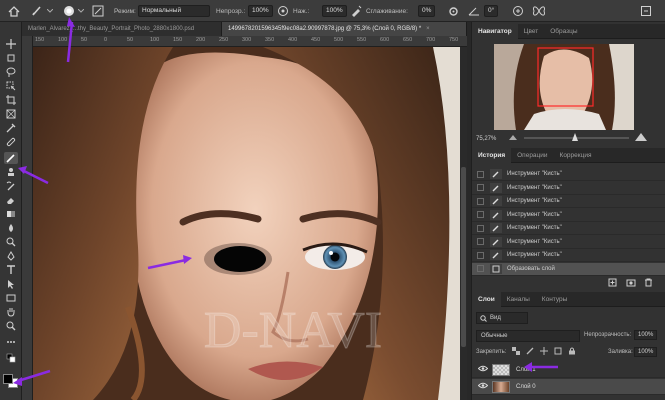 This screenshot has height=400, width=665. I want to click on crop-tool-icon, so click(11, 100).